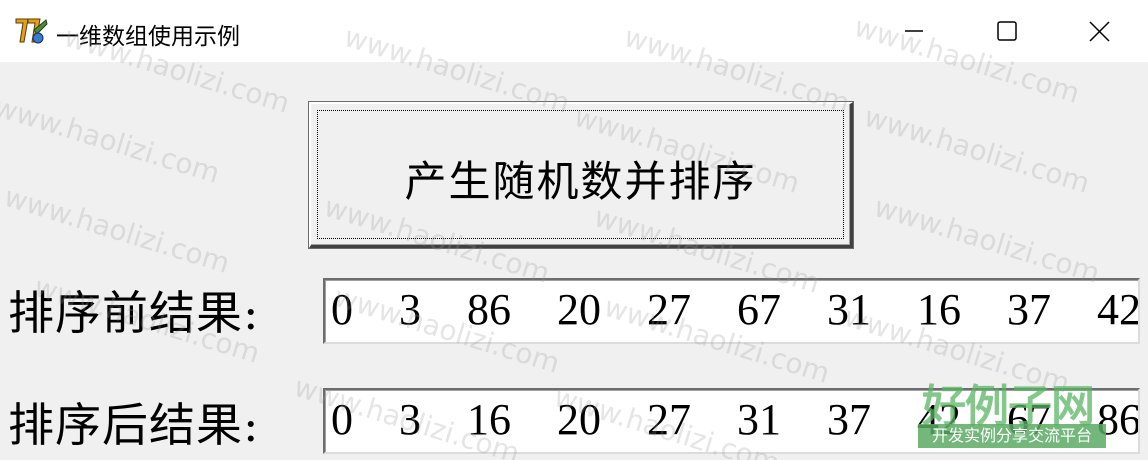 The height and width of the screenshot is (460, 1148). I want to click on window-title: 一维数组使用示例, so click(148, 37).